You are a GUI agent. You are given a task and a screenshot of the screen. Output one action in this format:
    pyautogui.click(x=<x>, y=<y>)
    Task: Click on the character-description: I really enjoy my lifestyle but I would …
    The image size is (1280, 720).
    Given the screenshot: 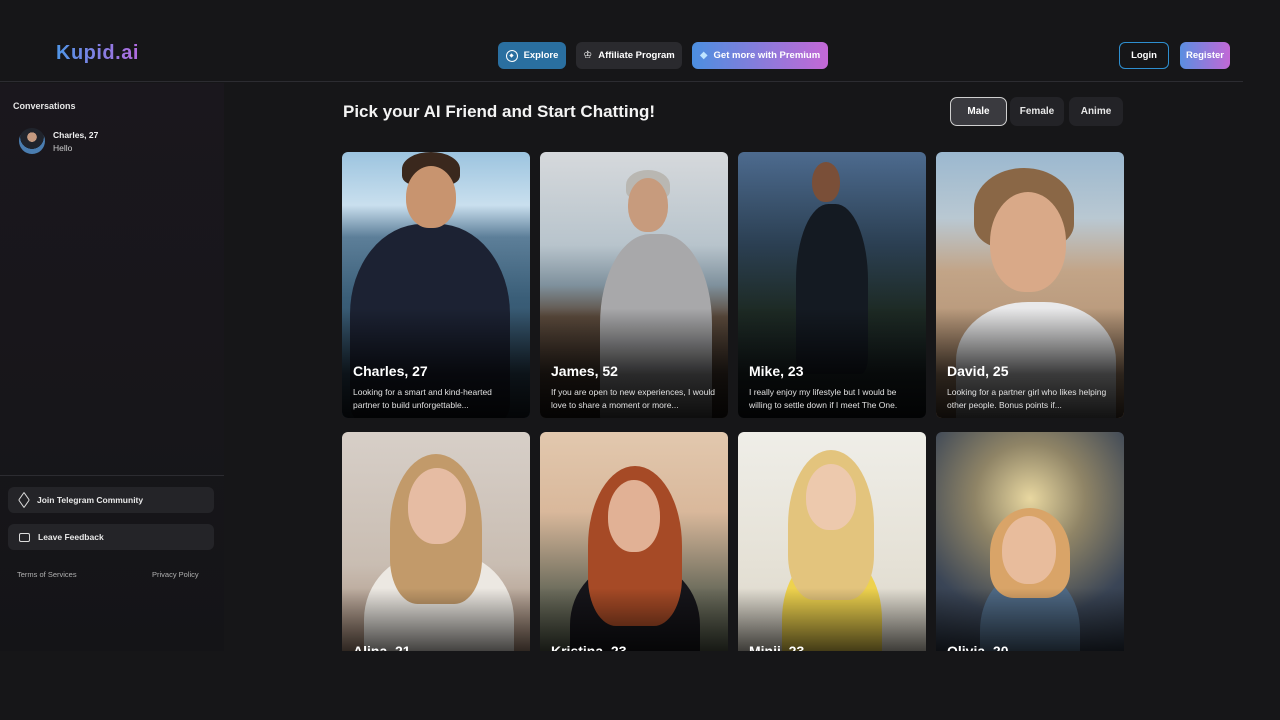 What is the action you would take?
    pyautogui.click(x=823, y=398)
    